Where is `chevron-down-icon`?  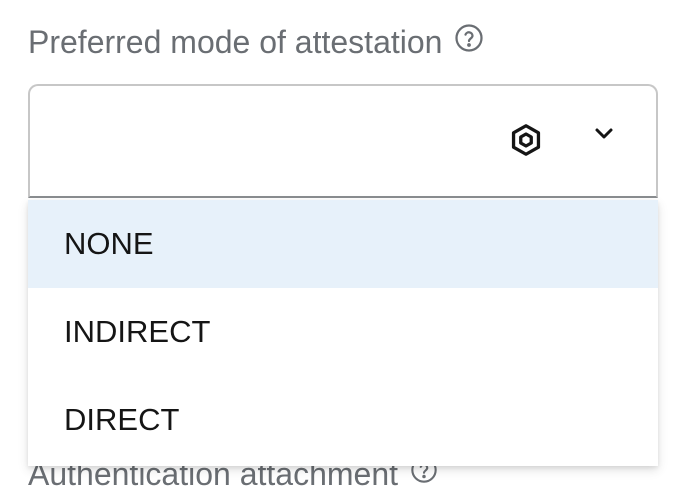 chevron-down-icon is located at coordinates (604, 134).